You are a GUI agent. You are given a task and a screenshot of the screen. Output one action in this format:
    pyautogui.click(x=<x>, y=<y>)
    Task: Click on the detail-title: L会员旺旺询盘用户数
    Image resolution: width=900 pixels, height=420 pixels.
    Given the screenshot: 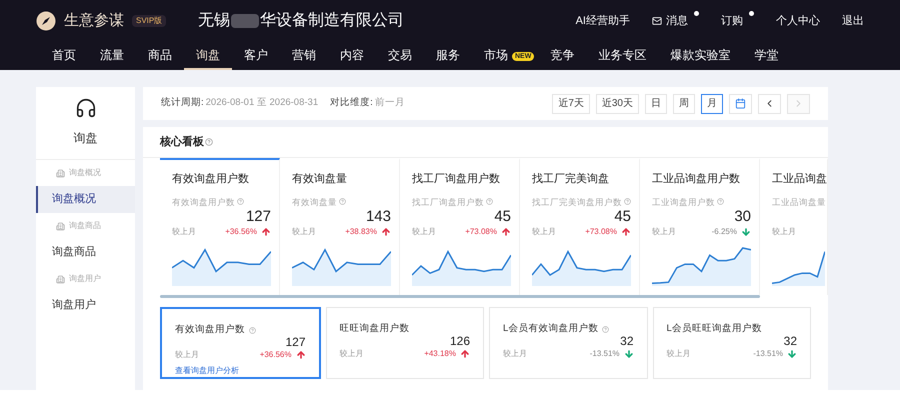 What is the action you would take?
    pyautogui.click(x=714, y=329)
    